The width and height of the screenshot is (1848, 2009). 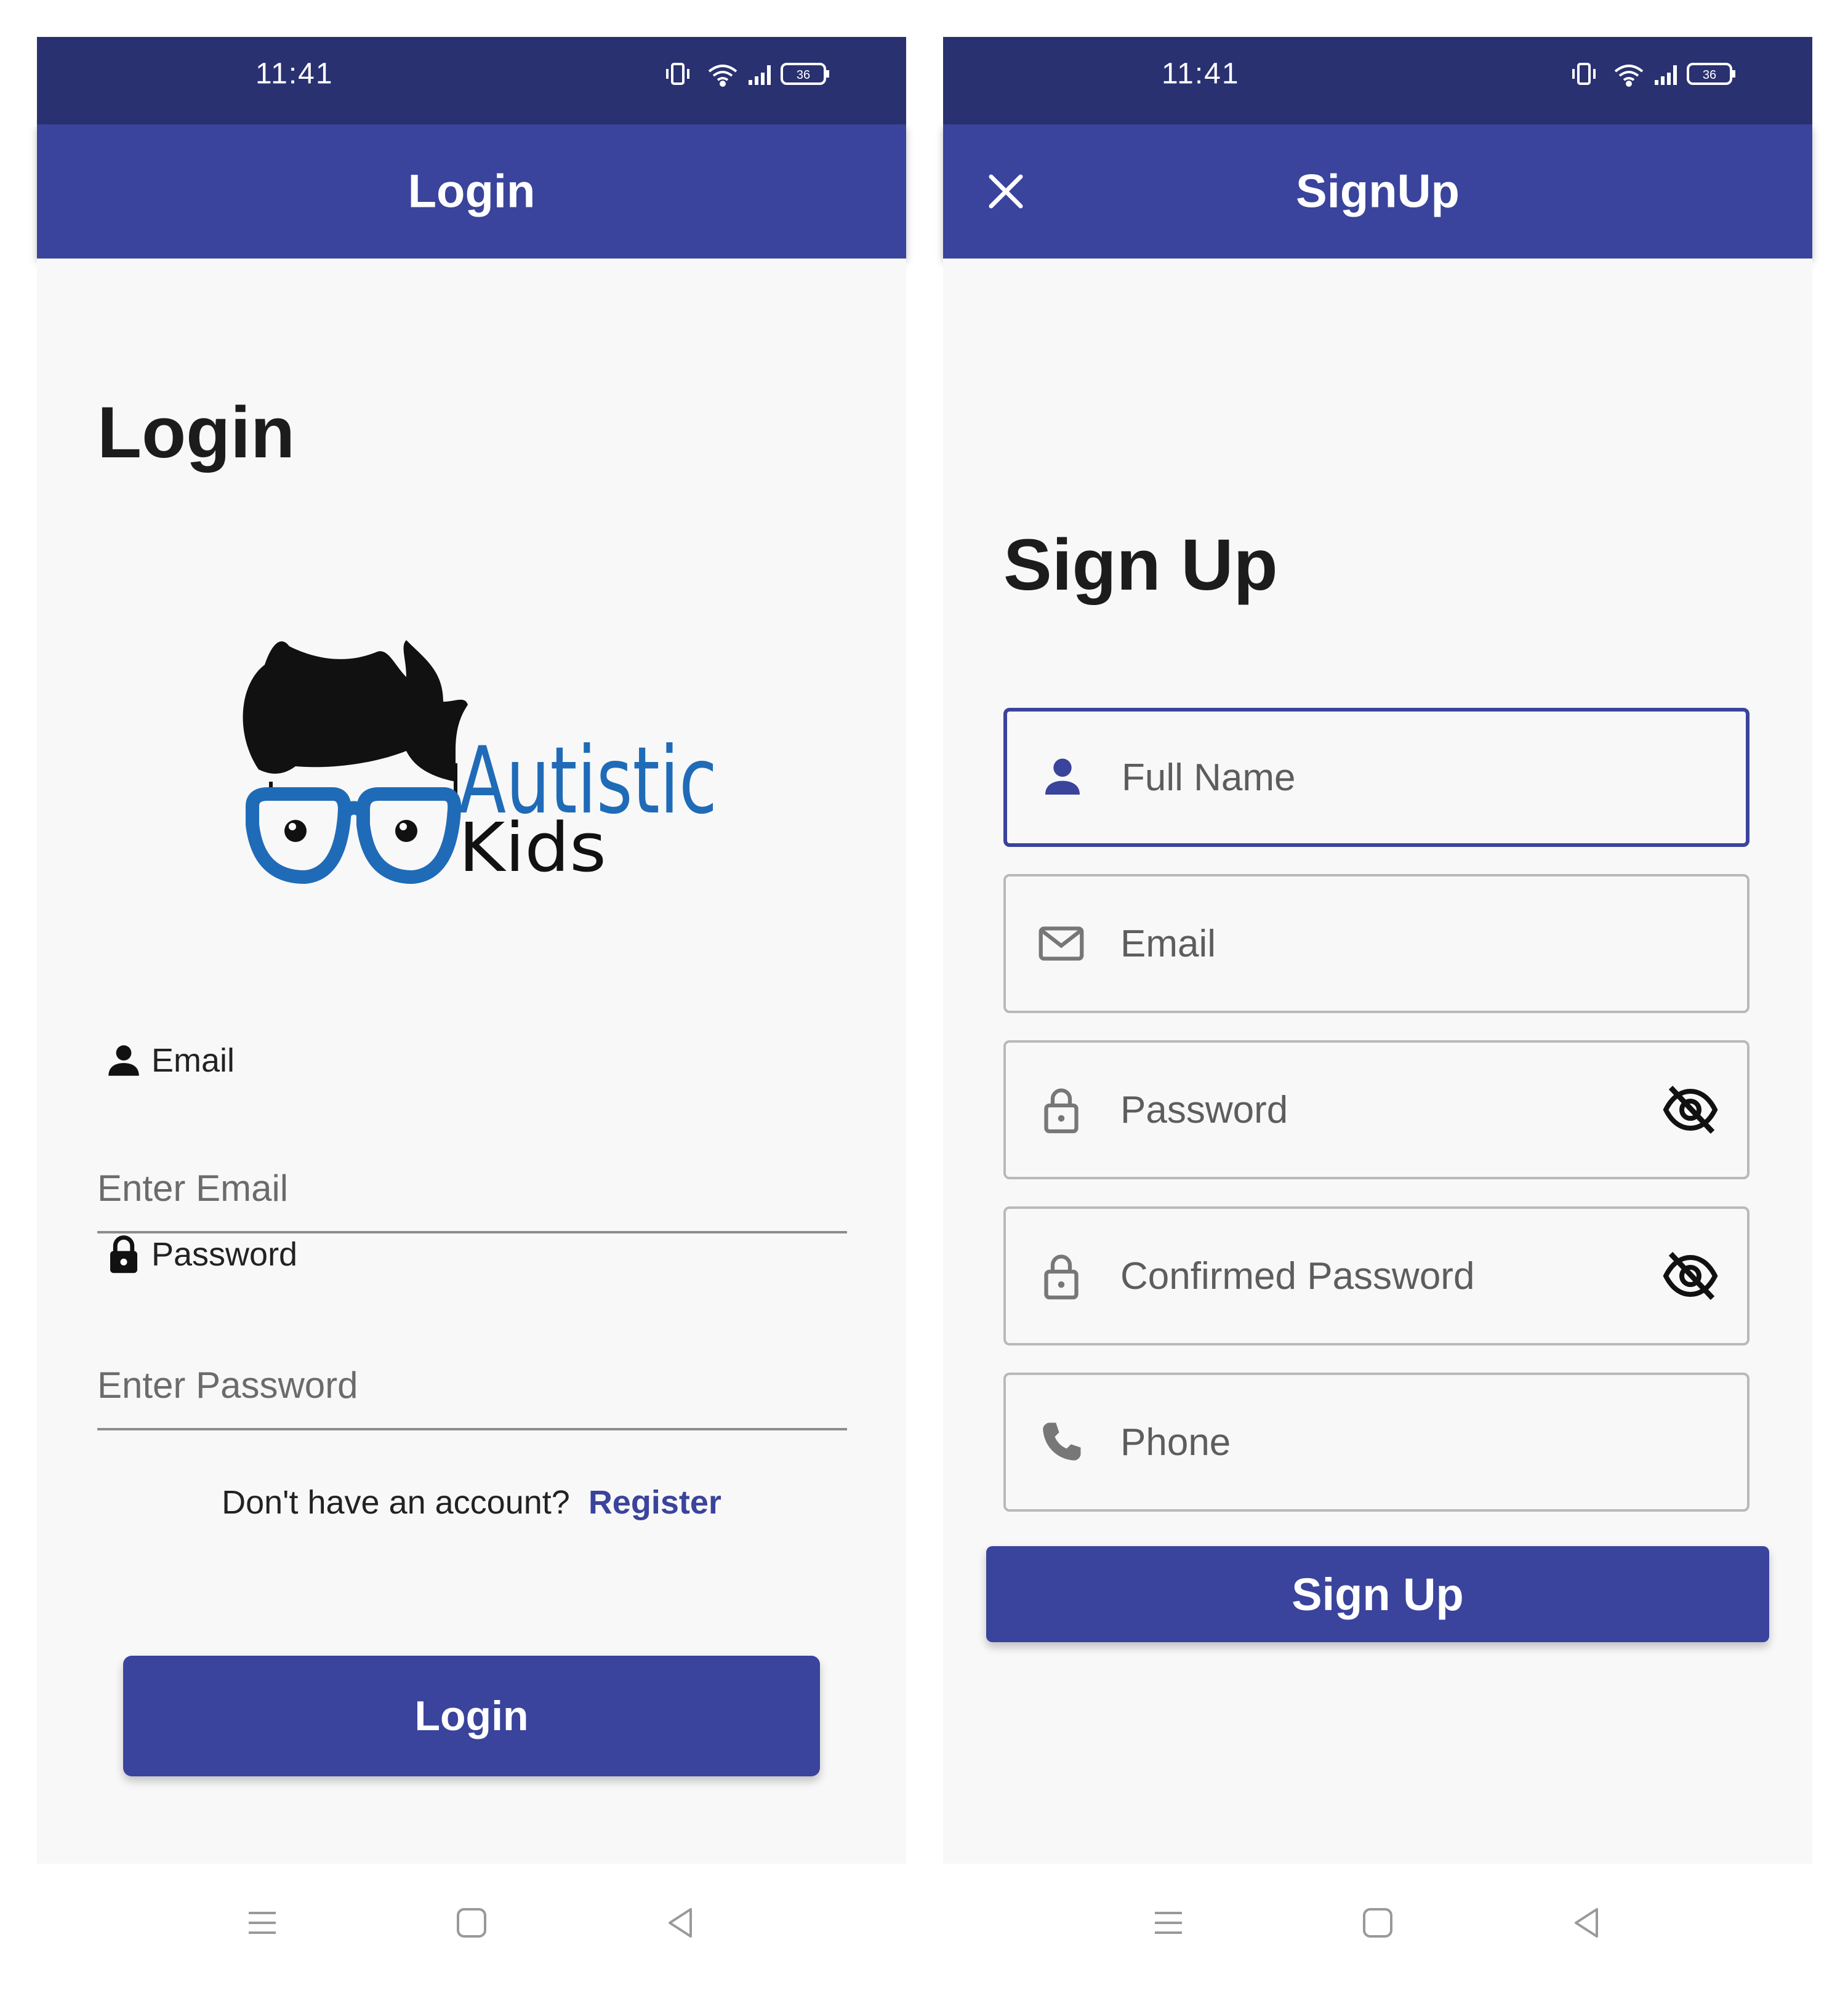 I want to click on logo-word-kids: Kids, so click(x=532, y=847).